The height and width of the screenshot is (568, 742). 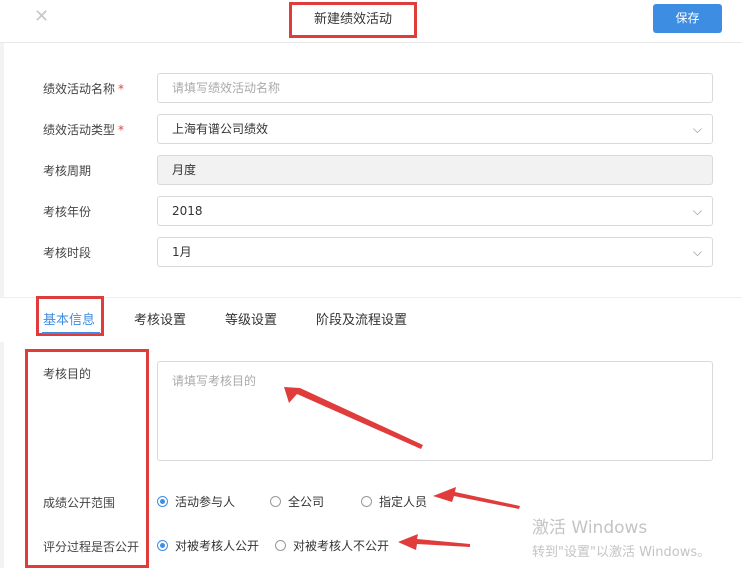 I want to click on activation-watermark-subtitle: 转到"设置"以激活 Windows。, so click(x=621, y=552).